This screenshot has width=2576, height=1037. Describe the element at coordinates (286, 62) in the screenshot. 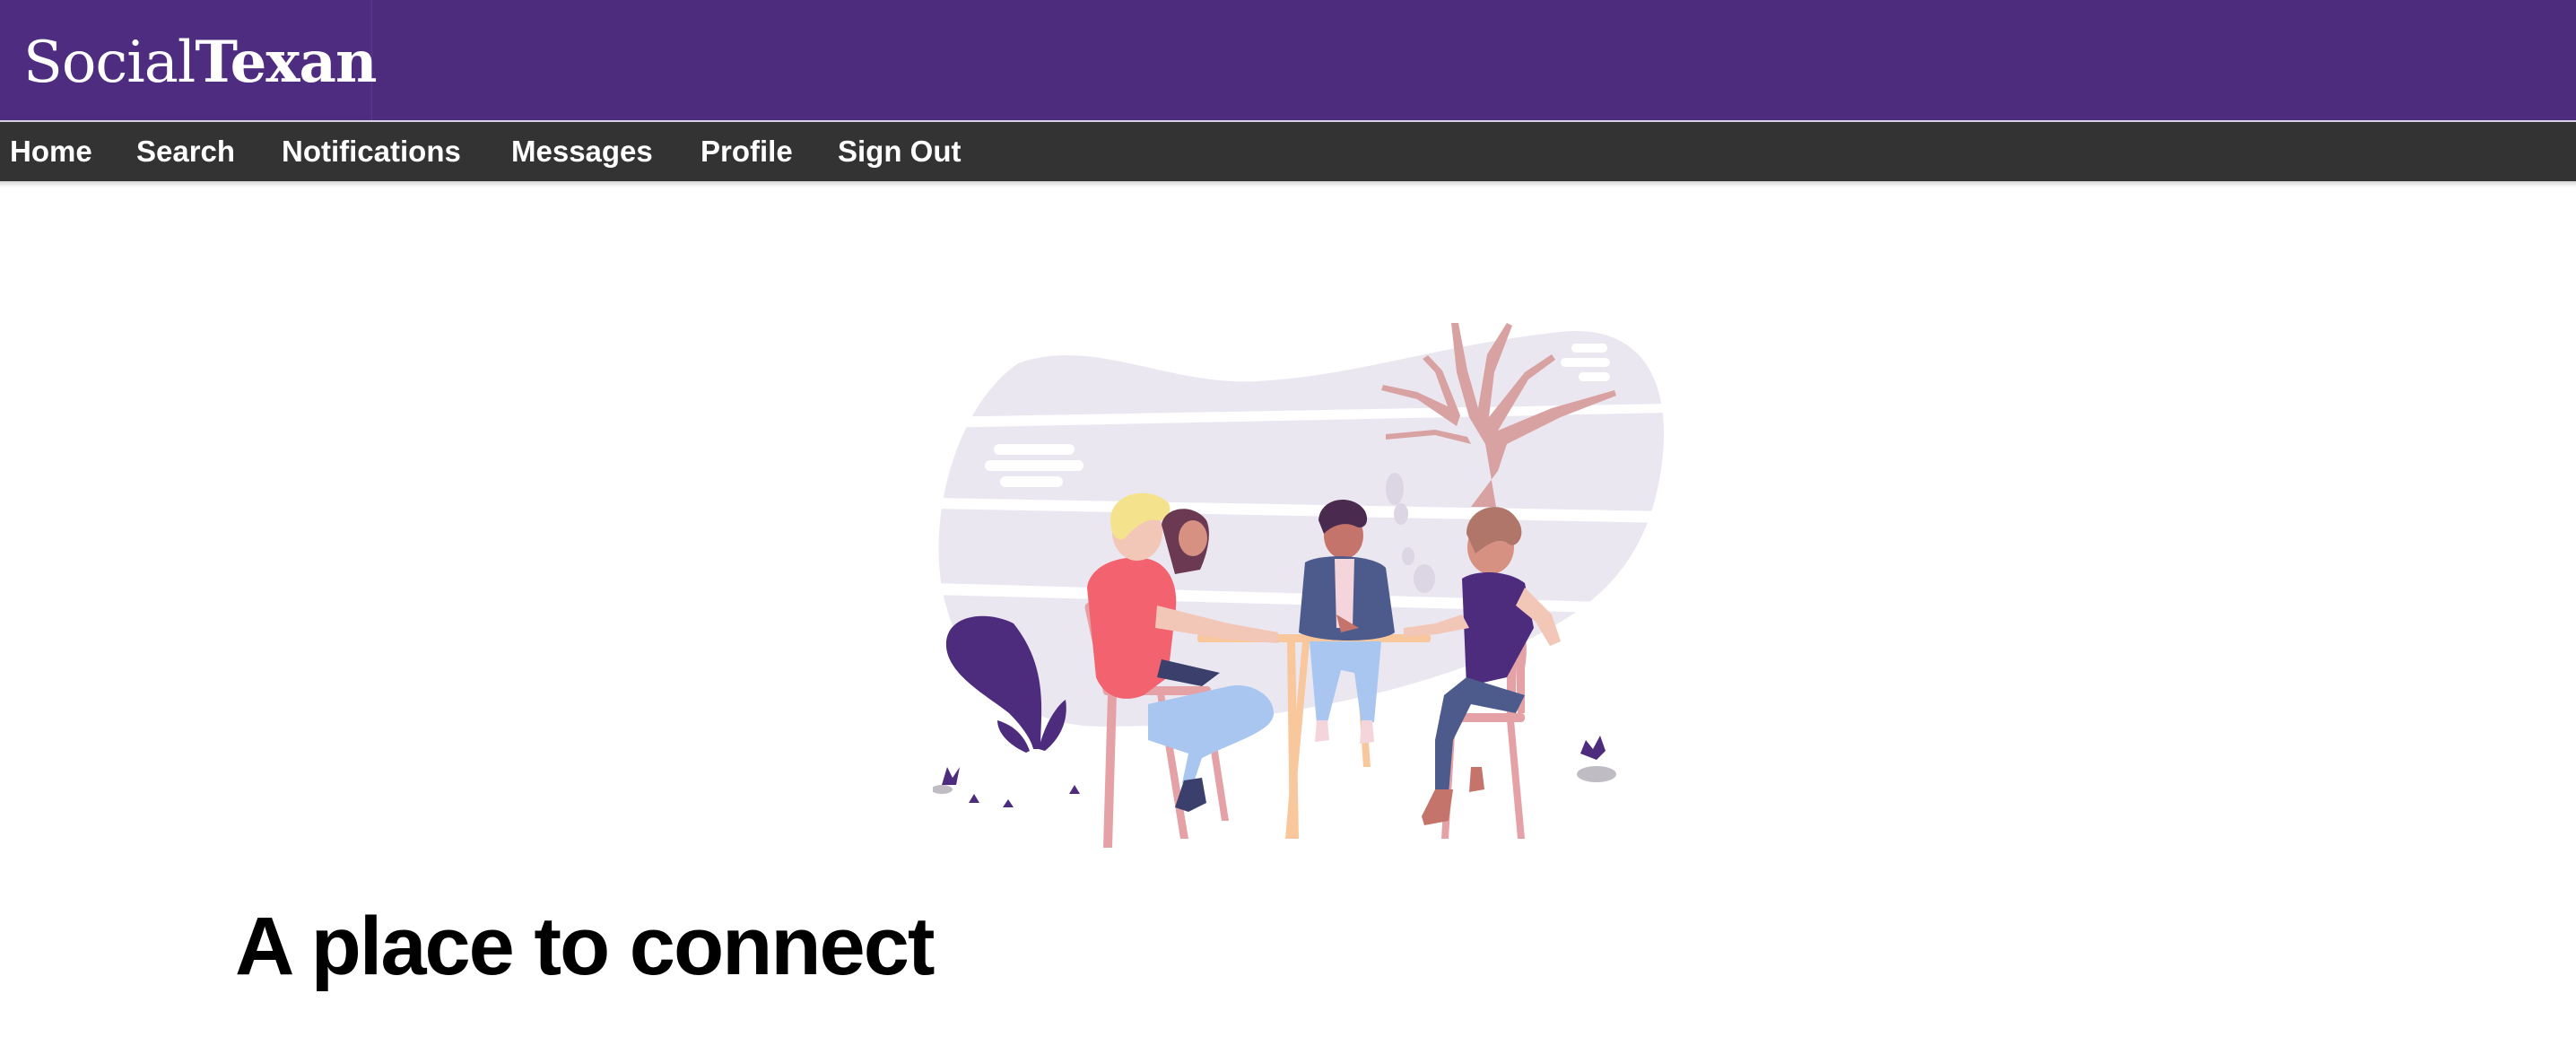

I see `brand-name-bold: Texan` at that location.